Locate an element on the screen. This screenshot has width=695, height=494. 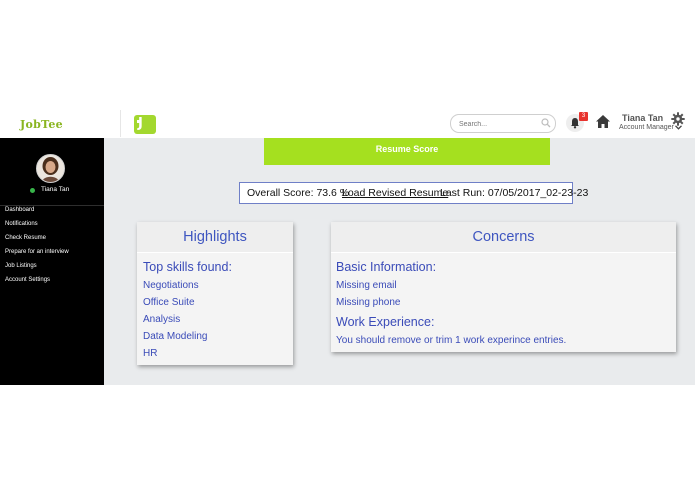
header-user-role: Account Manager is located at coordinates (646, 127).